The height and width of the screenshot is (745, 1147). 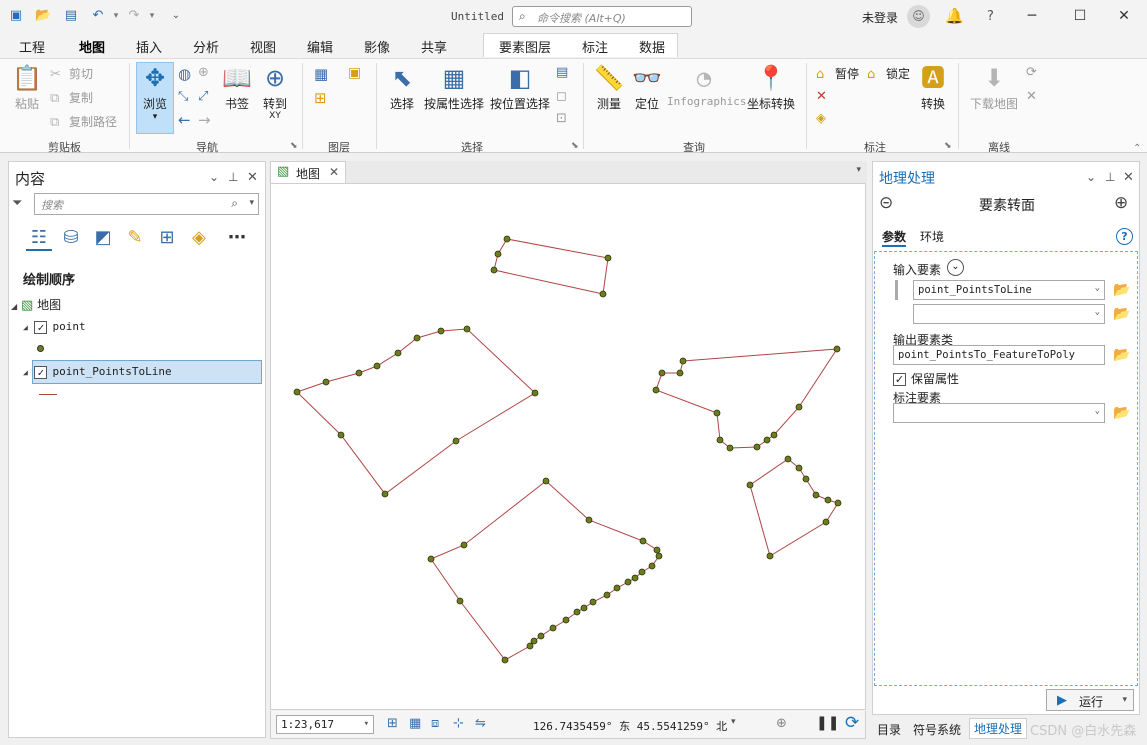 I want to click on collapse-ribbon-icon: ⌃, so click(x=1137, y=148).